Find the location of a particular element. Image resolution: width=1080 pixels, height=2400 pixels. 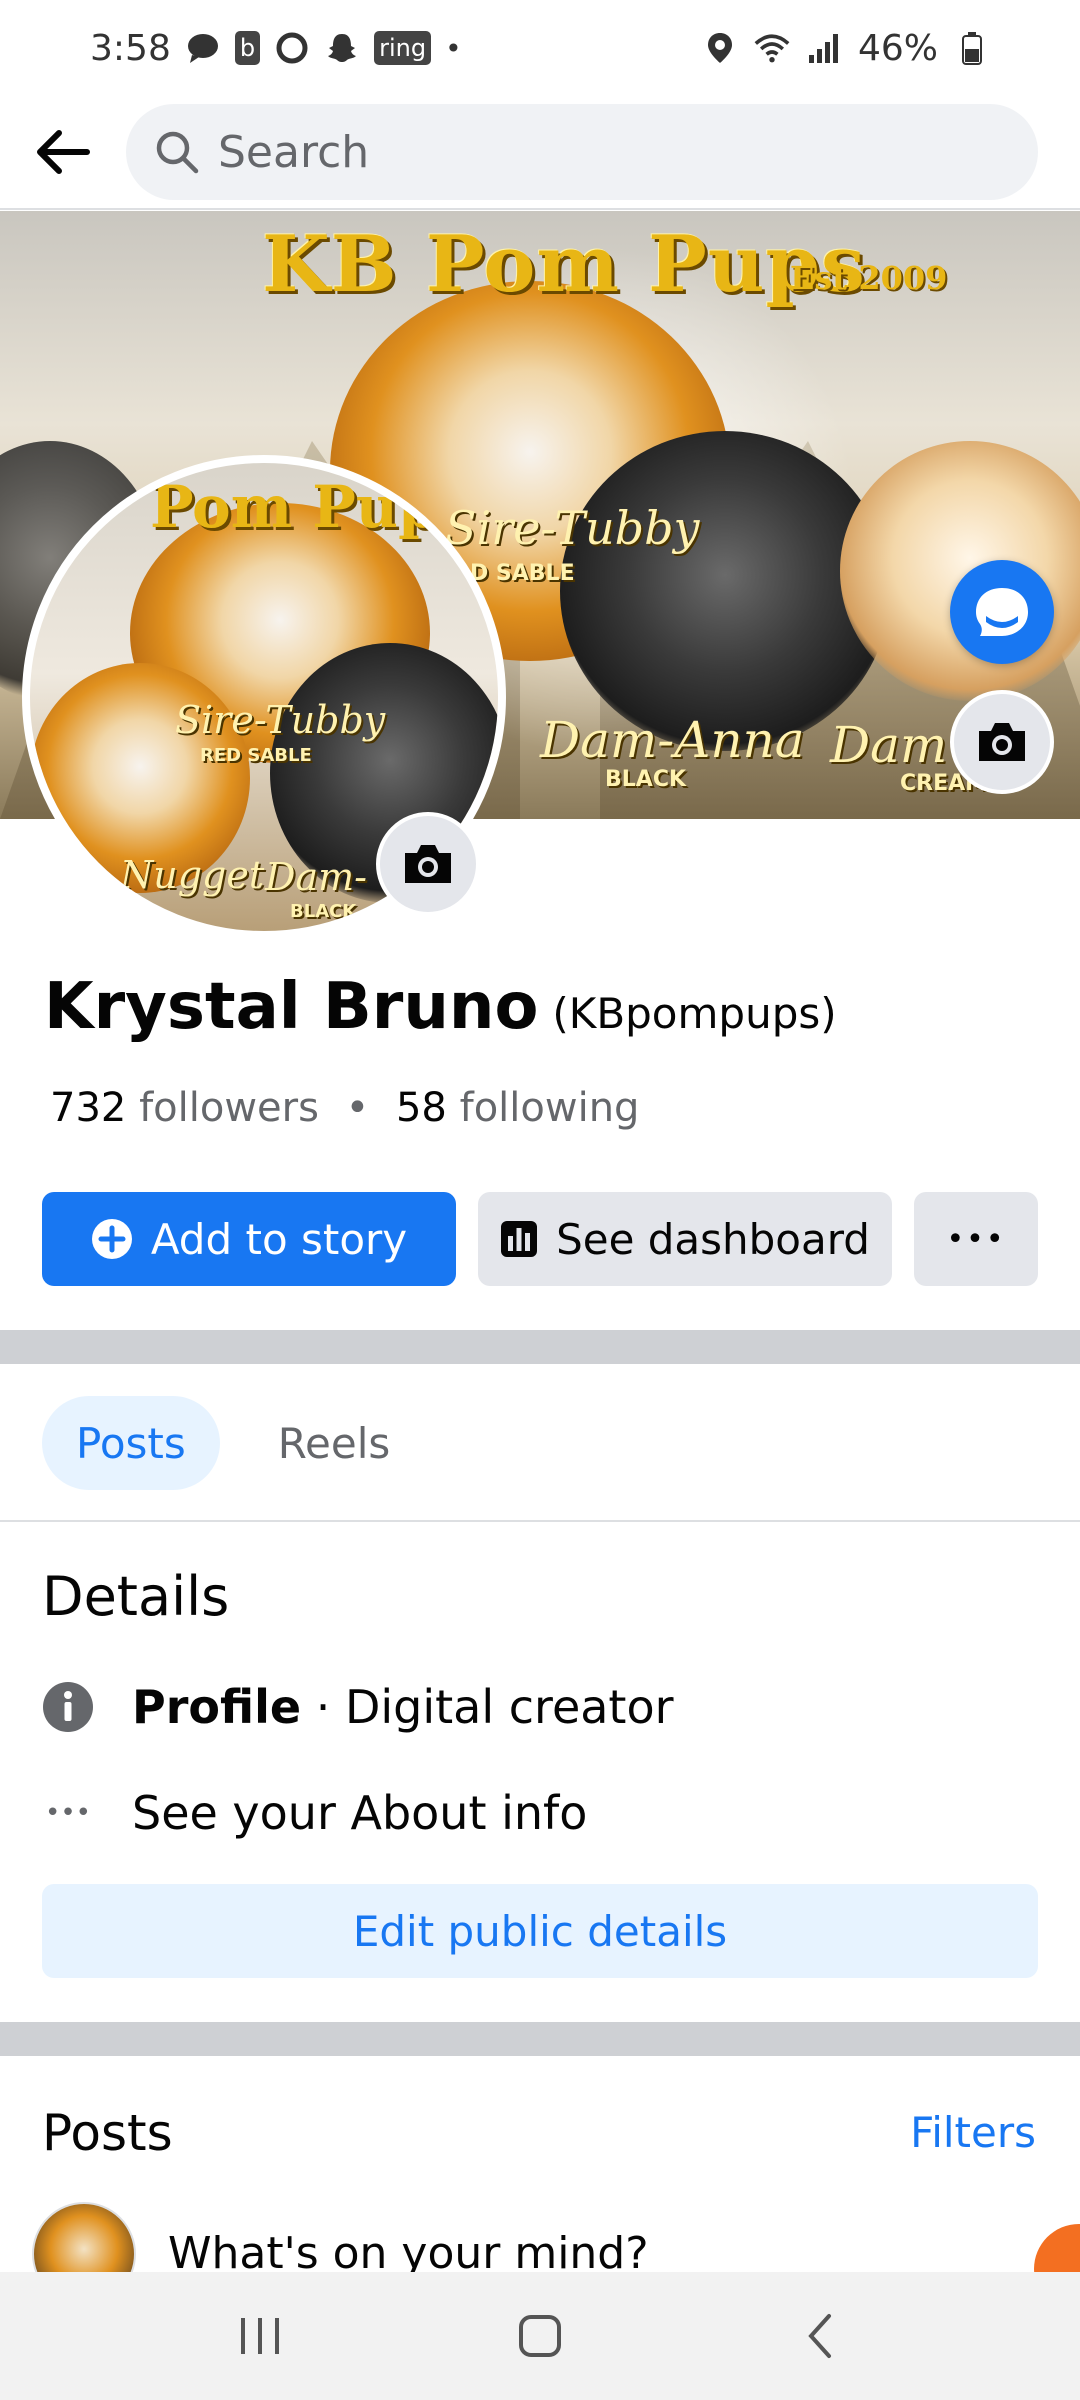

see-dashboard-button: See dashboard is located at coordinates (685, 1239).